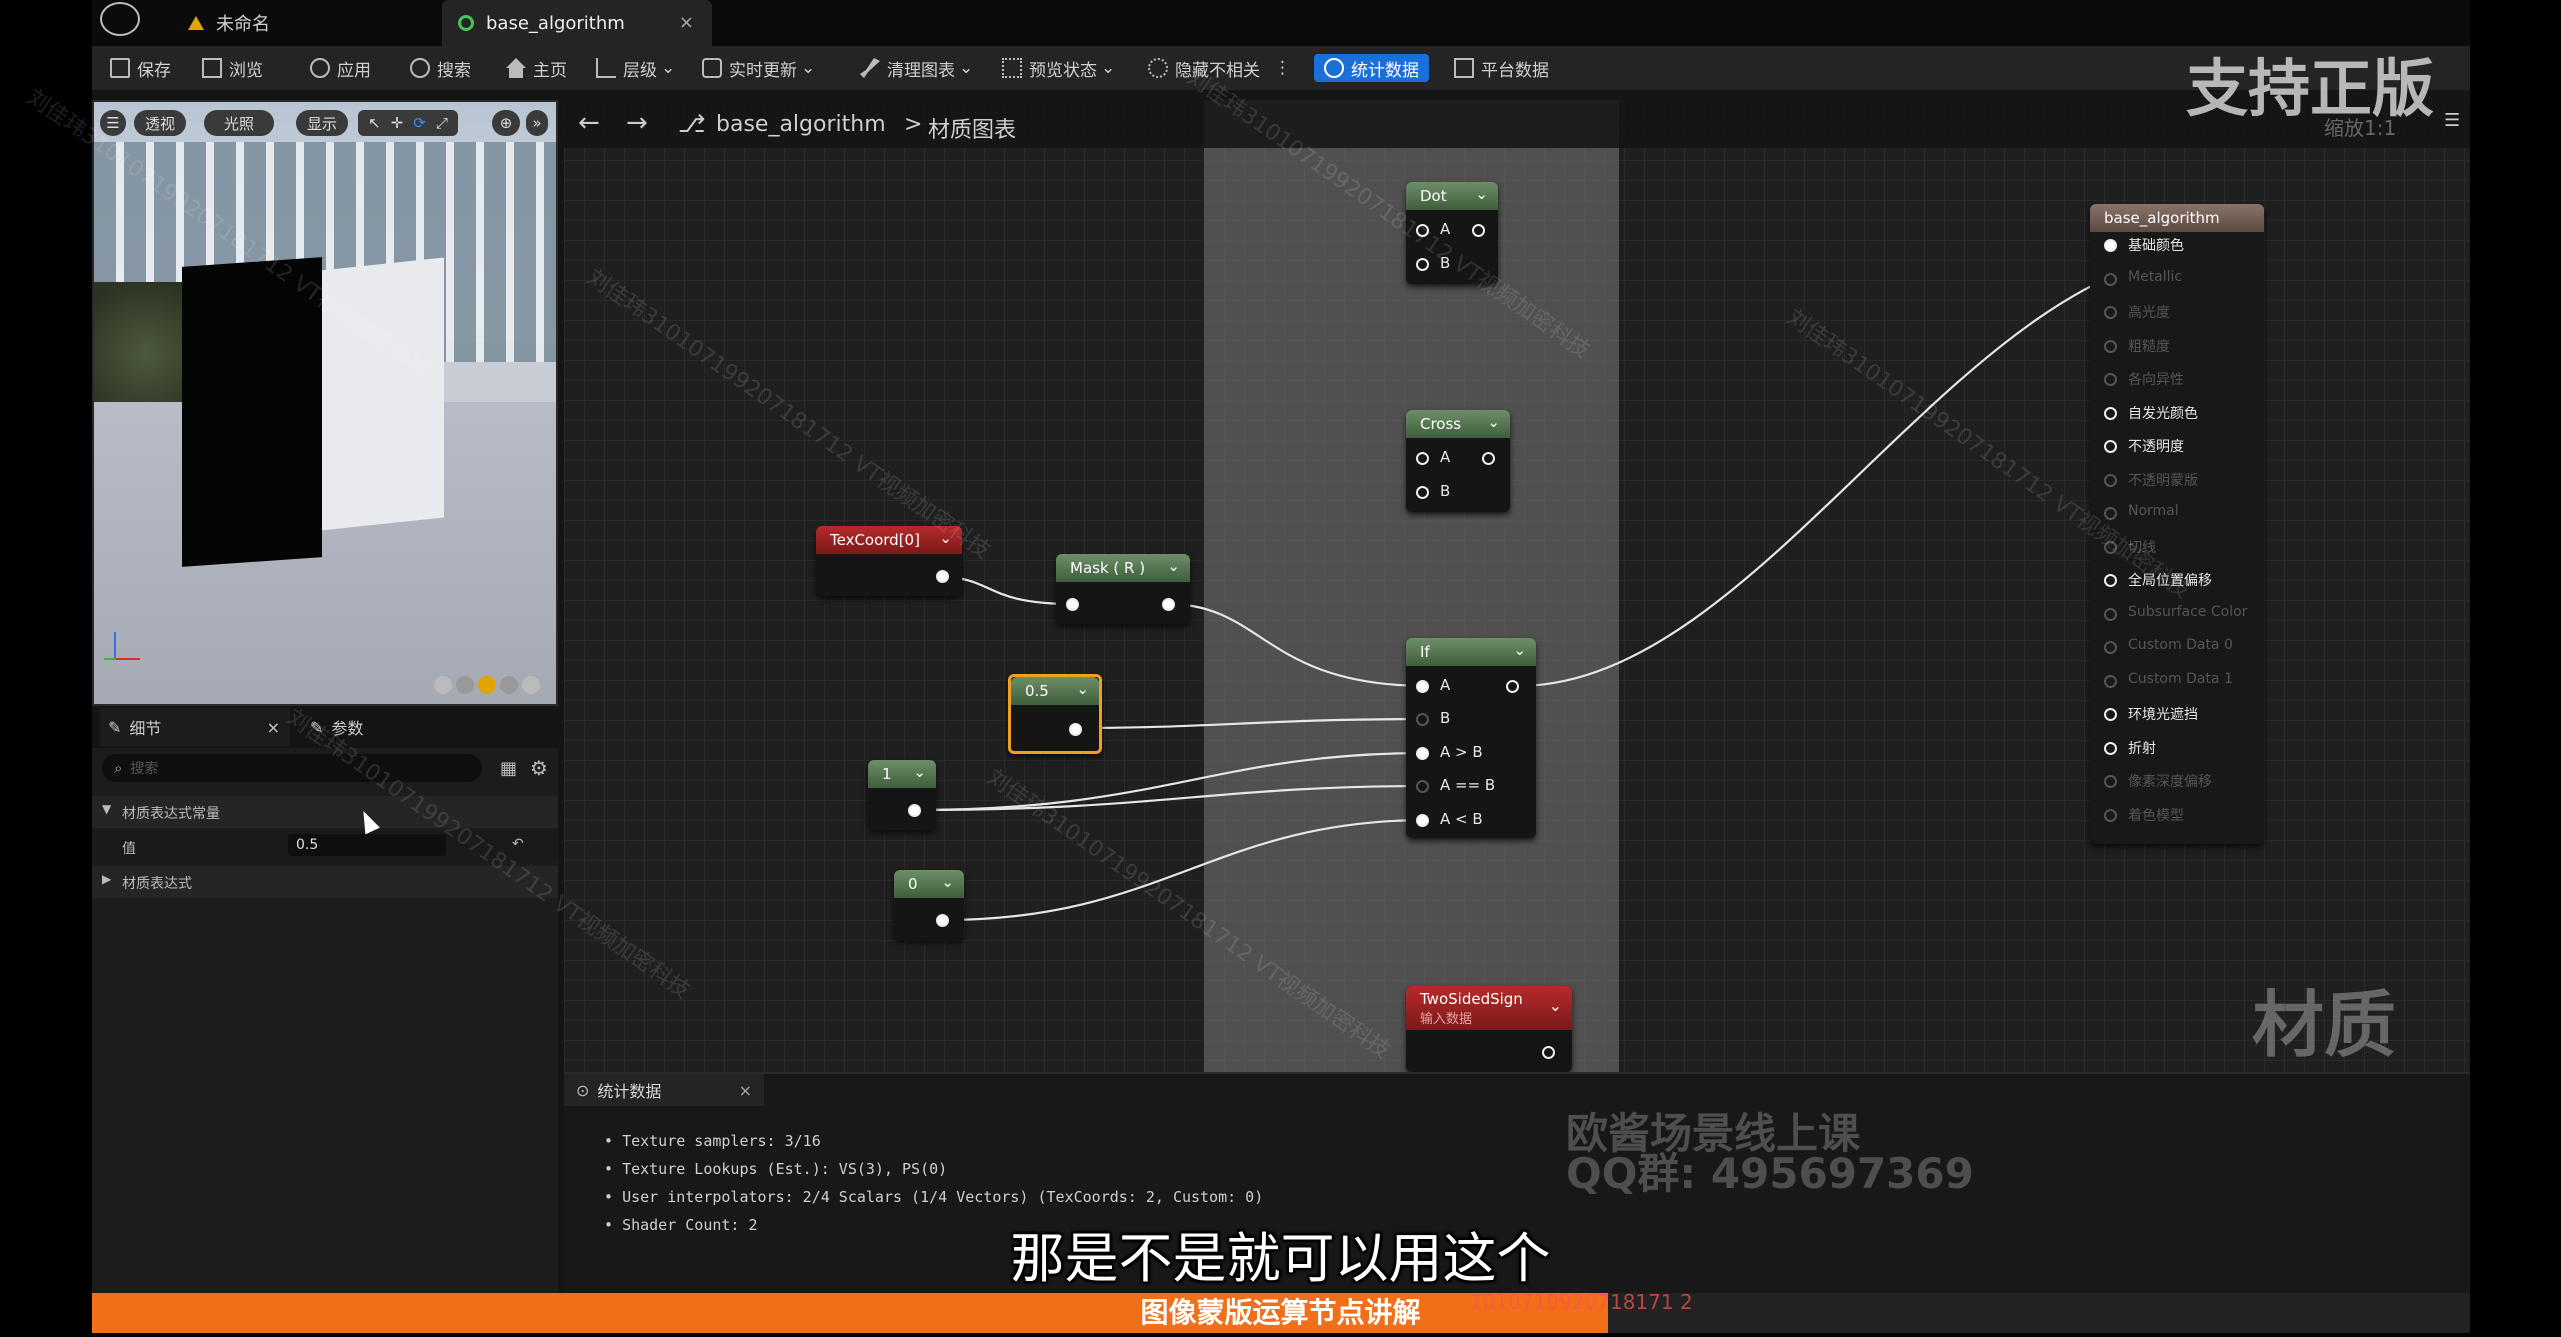 The height and width of the screenshot is (1337, 2561). I want to click on preview-state-dropdown: 预览状态 ⌄, so click(1058, 68).